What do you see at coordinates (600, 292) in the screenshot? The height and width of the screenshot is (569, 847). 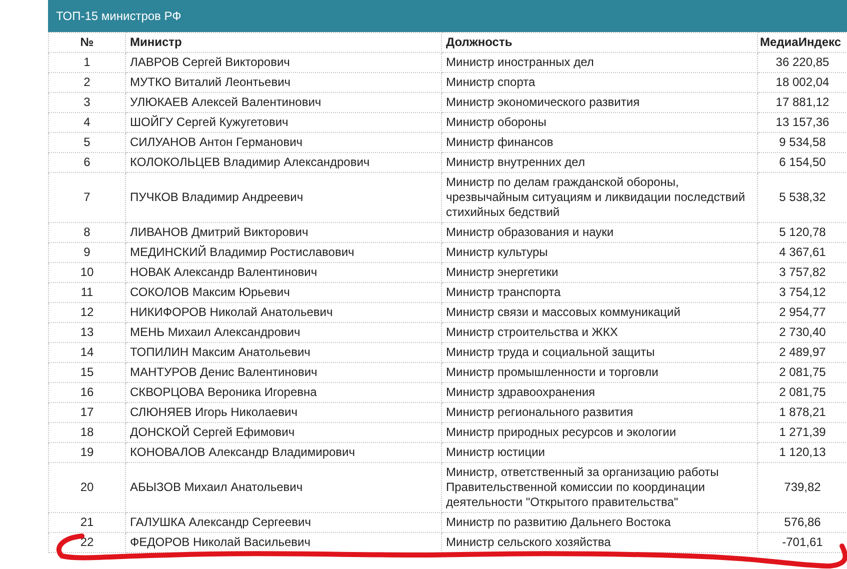 I see `position-cell: Министр транспорта` at bounding box center [600, 292].